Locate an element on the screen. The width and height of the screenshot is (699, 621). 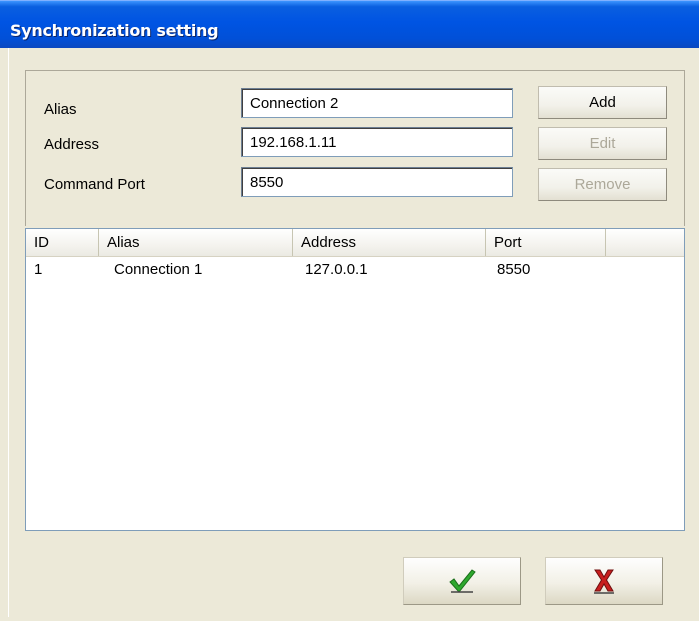
column-header-address: Address is located at coordinates (389, 242).